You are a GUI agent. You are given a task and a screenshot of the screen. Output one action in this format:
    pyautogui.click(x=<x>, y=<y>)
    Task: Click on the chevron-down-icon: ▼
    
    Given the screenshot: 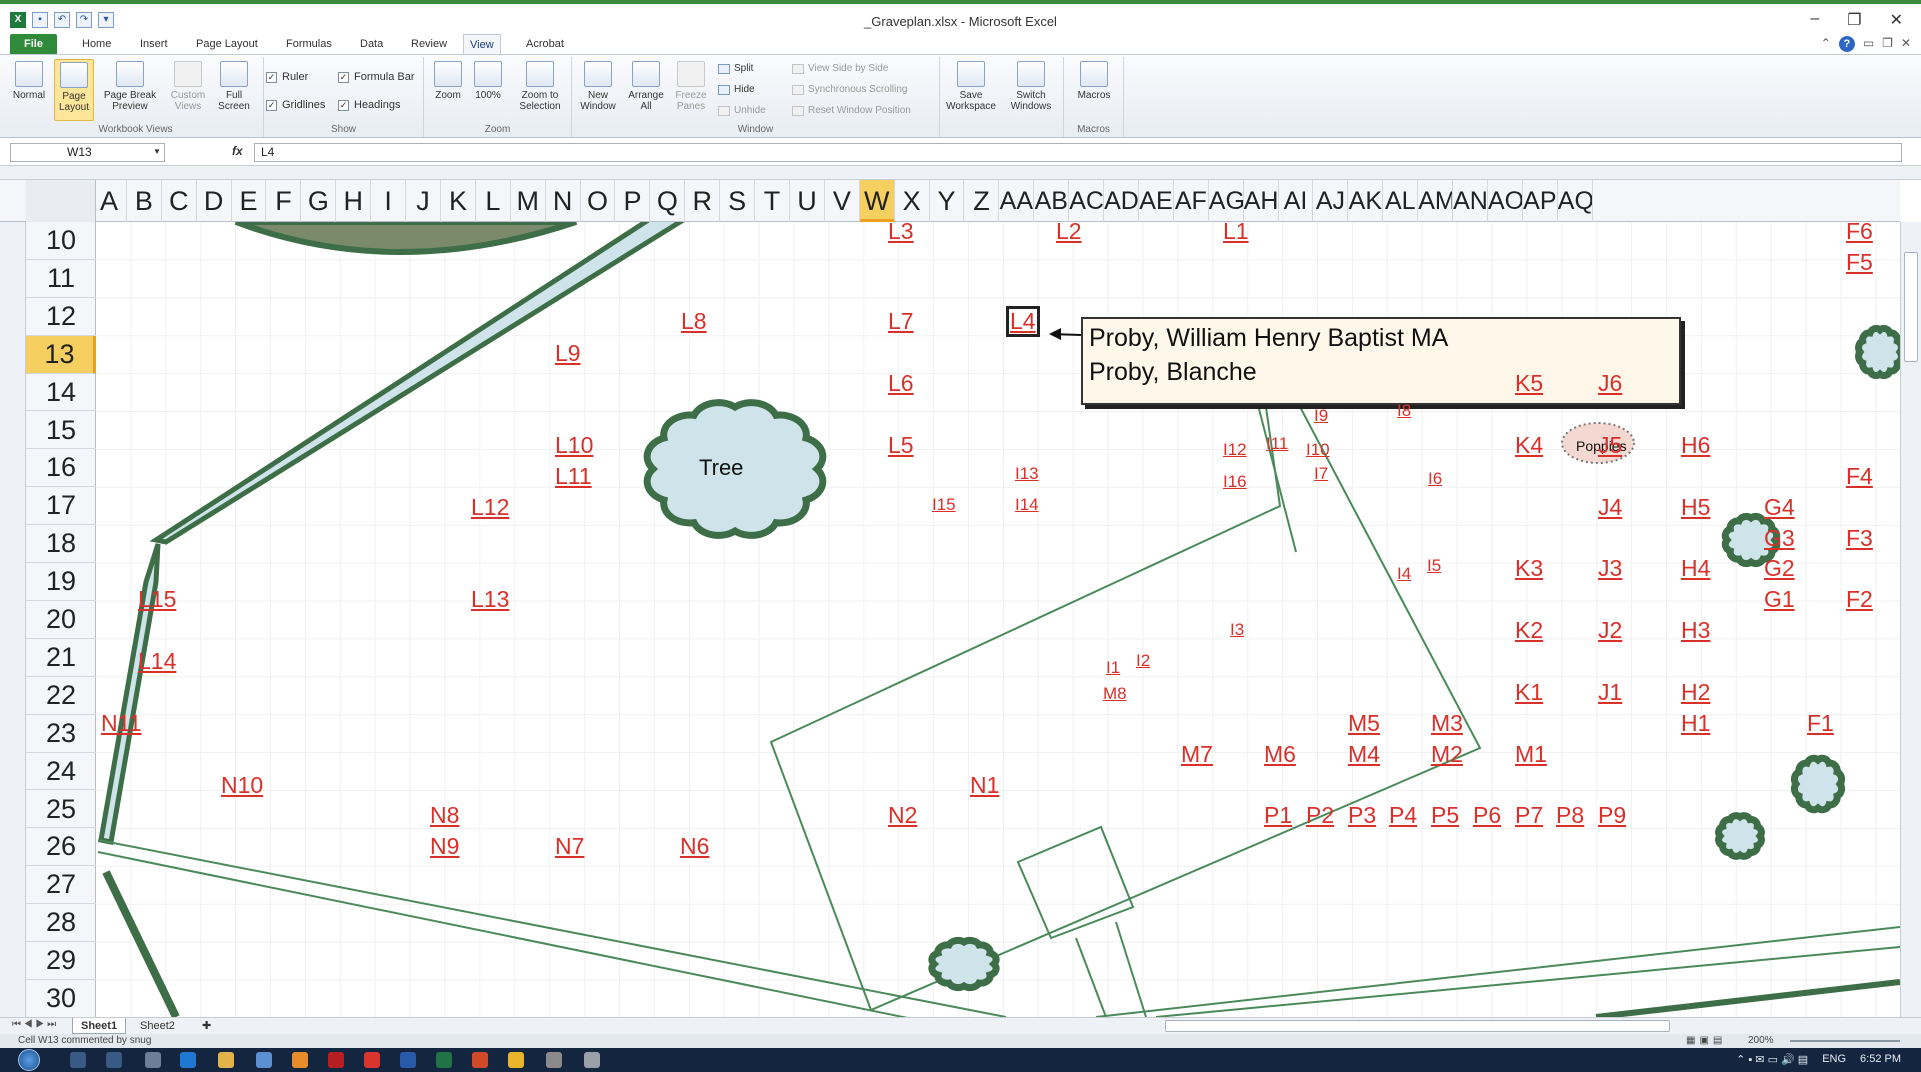 What is the action you would take?
    pyautogui.click(x=157, y=151)
    